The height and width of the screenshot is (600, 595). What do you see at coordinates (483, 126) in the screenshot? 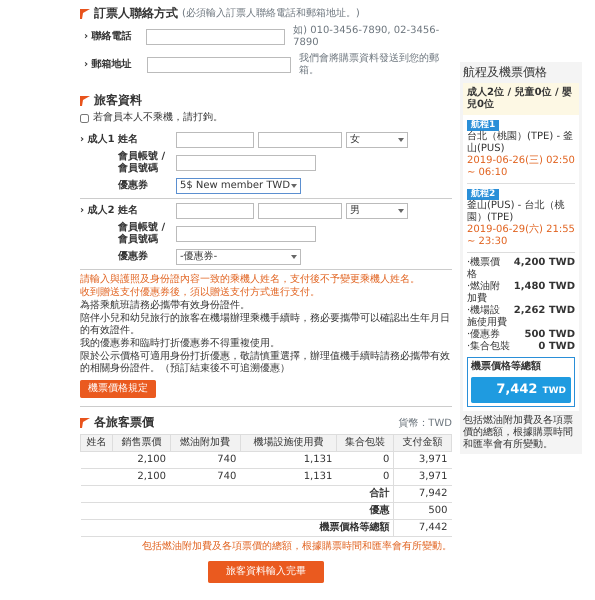
I see `segment-badge: 航程1` at bounding box center [483, 126].